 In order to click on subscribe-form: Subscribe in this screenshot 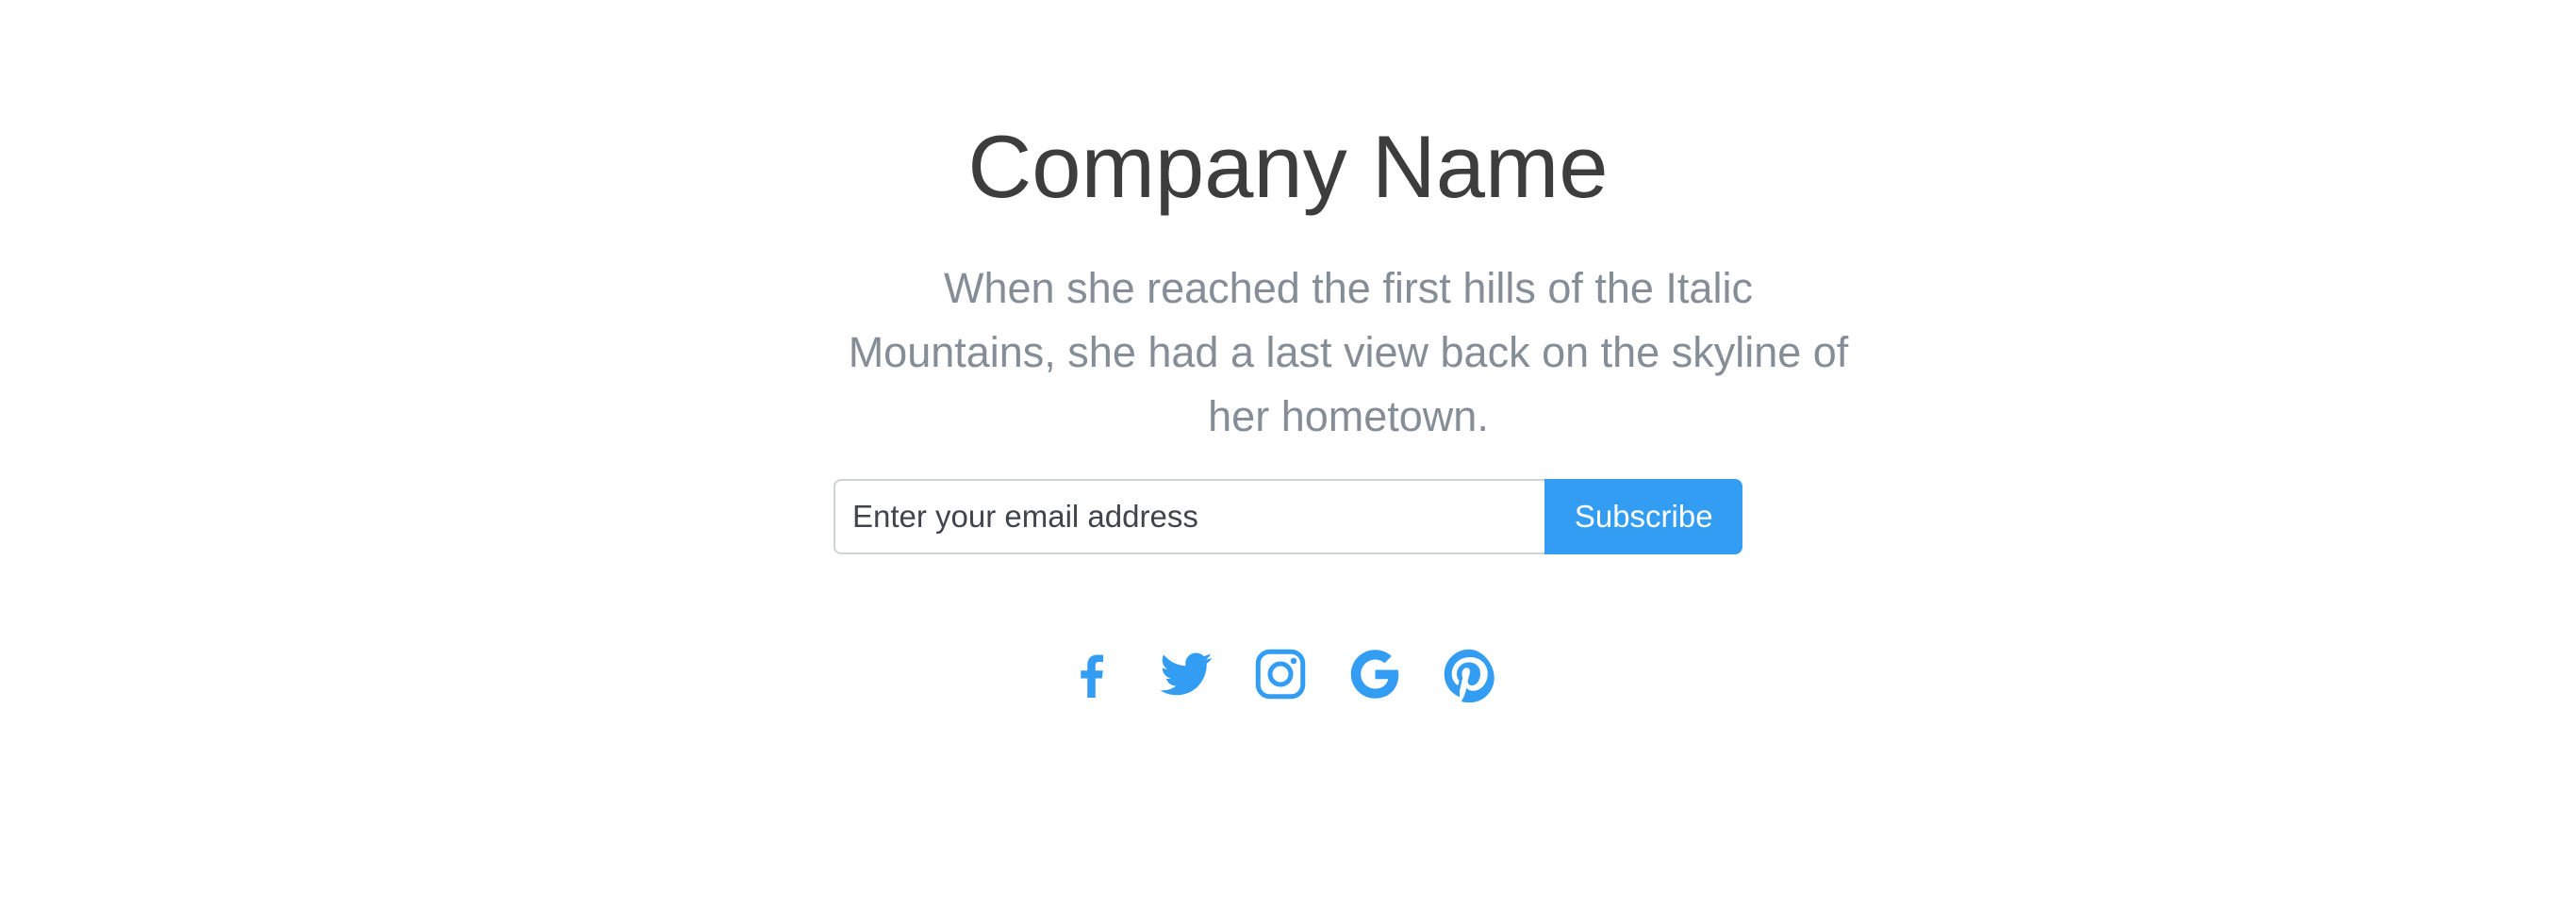, I will do `click(1288, 516)`.